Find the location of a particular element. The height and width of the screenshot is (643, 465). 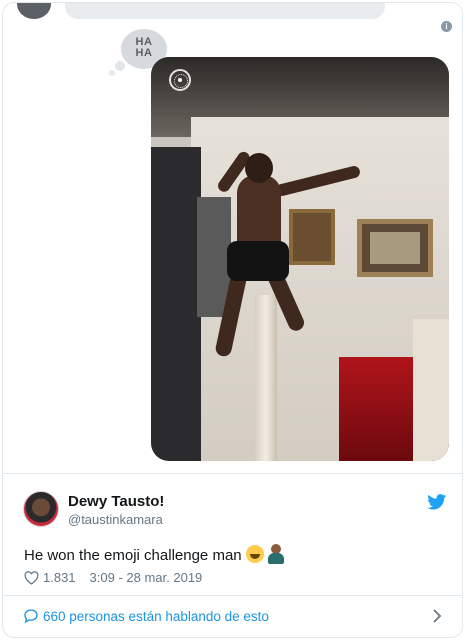

chevron-right-icon is located at coordinates (437, 616).